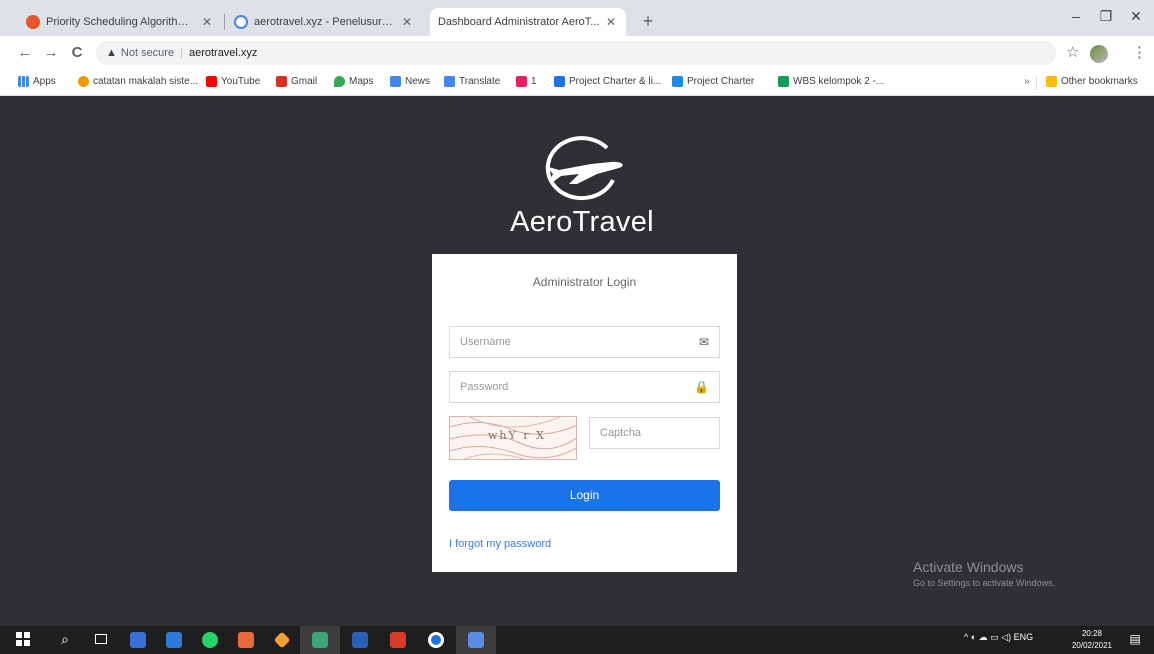 This screenshot has width=1154, height=654. What do you see at coordinates (223, 53) in the screenshot?
I see `url-text: aerotravel.xyz` at bounding box center [223, 53].